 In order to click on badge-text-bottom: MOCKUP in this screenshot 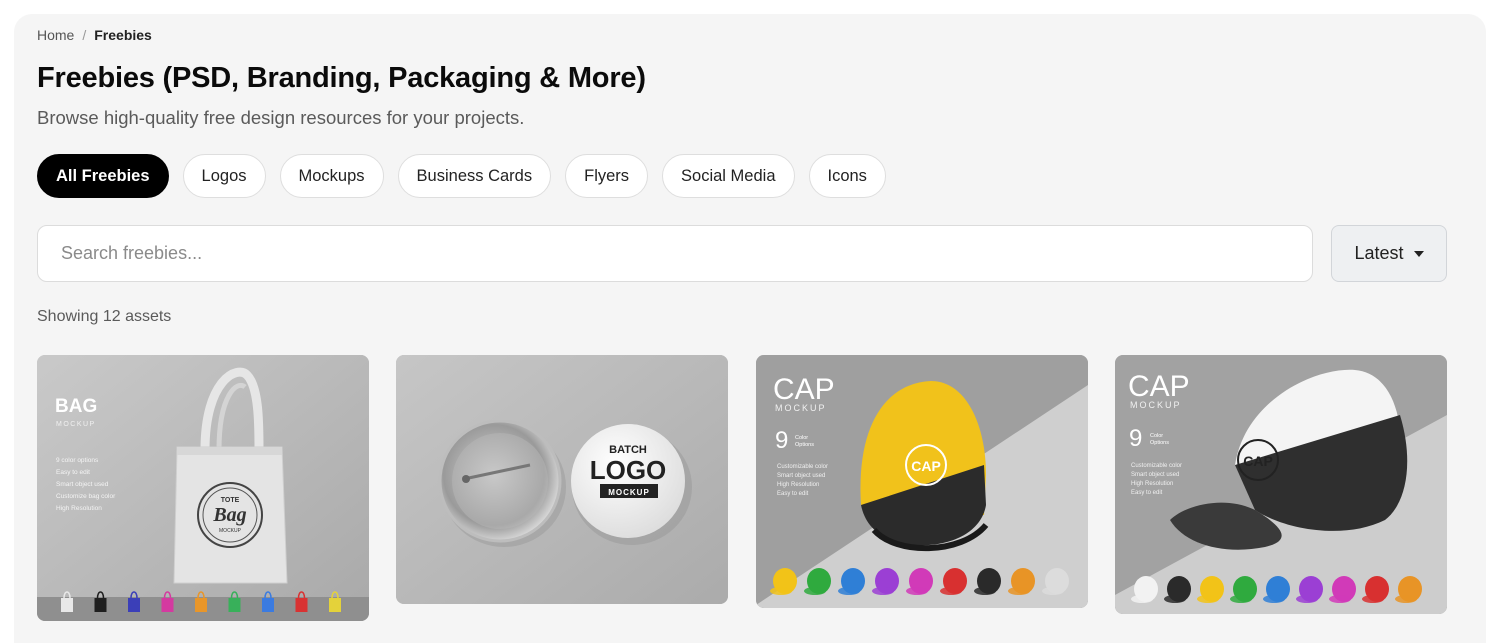, I will do `click(629, 492)`.